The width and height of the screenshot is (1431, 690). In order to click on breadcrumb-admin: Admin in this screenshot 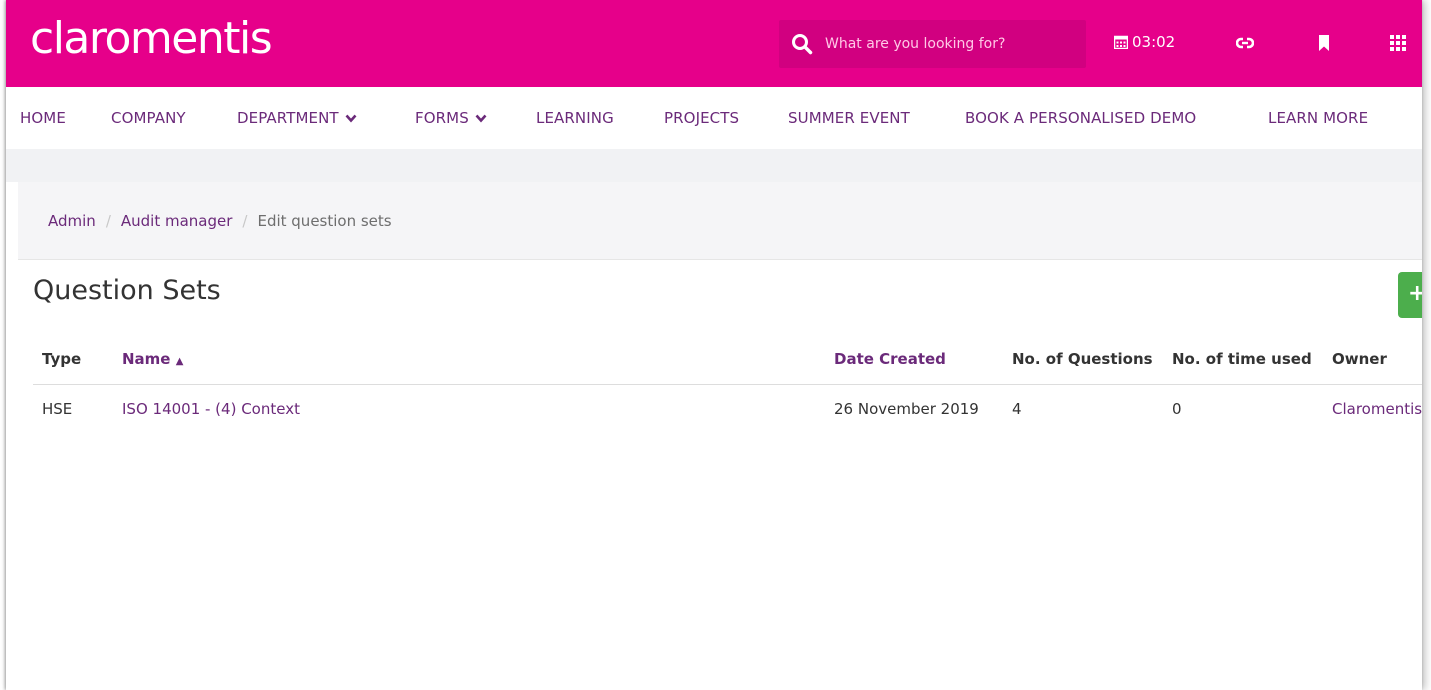, I will do `click(72, 221)`.